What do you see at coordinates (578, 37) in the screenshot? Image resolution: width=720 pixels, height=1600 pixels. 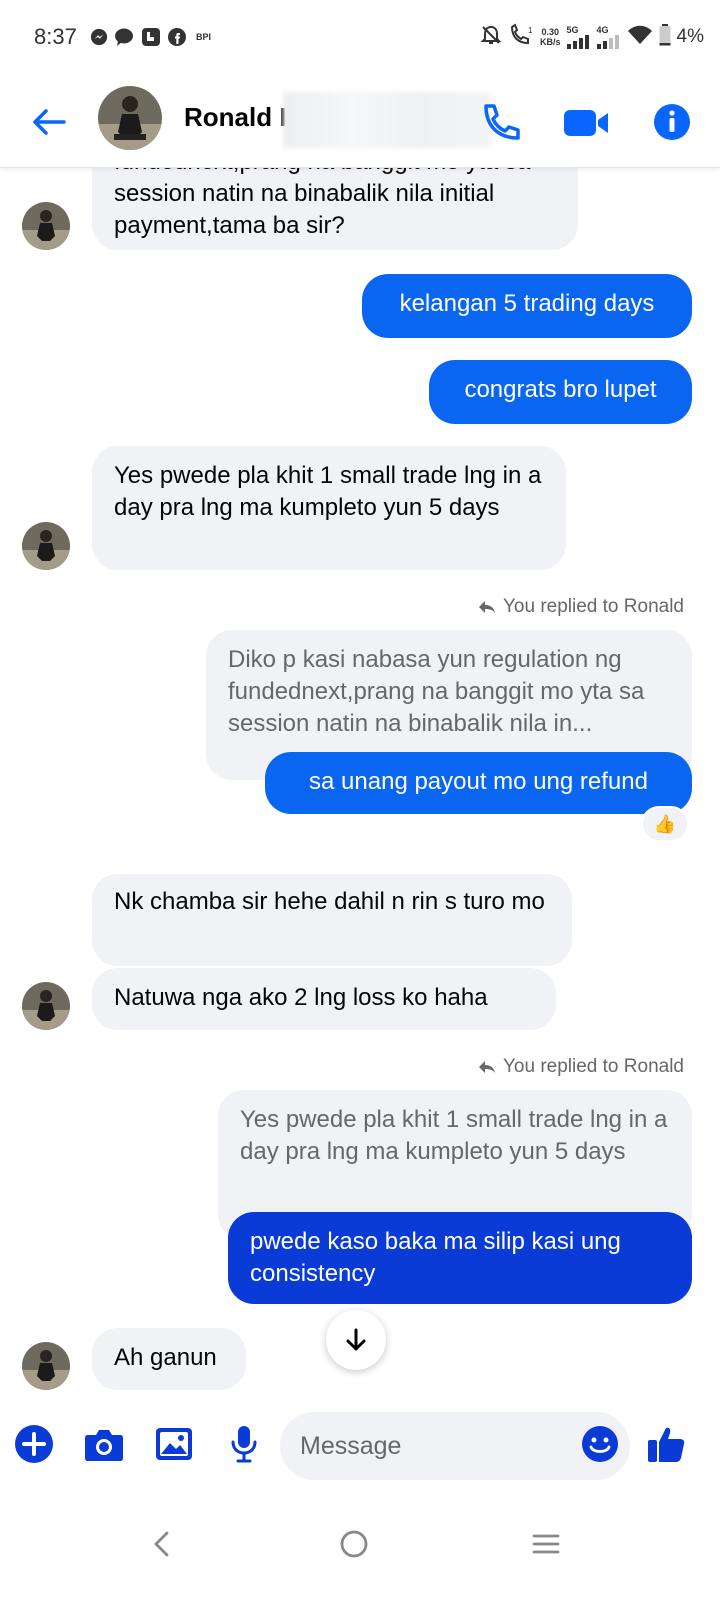 I see `signal-5g: 5G` at bounding box center [578, 37].